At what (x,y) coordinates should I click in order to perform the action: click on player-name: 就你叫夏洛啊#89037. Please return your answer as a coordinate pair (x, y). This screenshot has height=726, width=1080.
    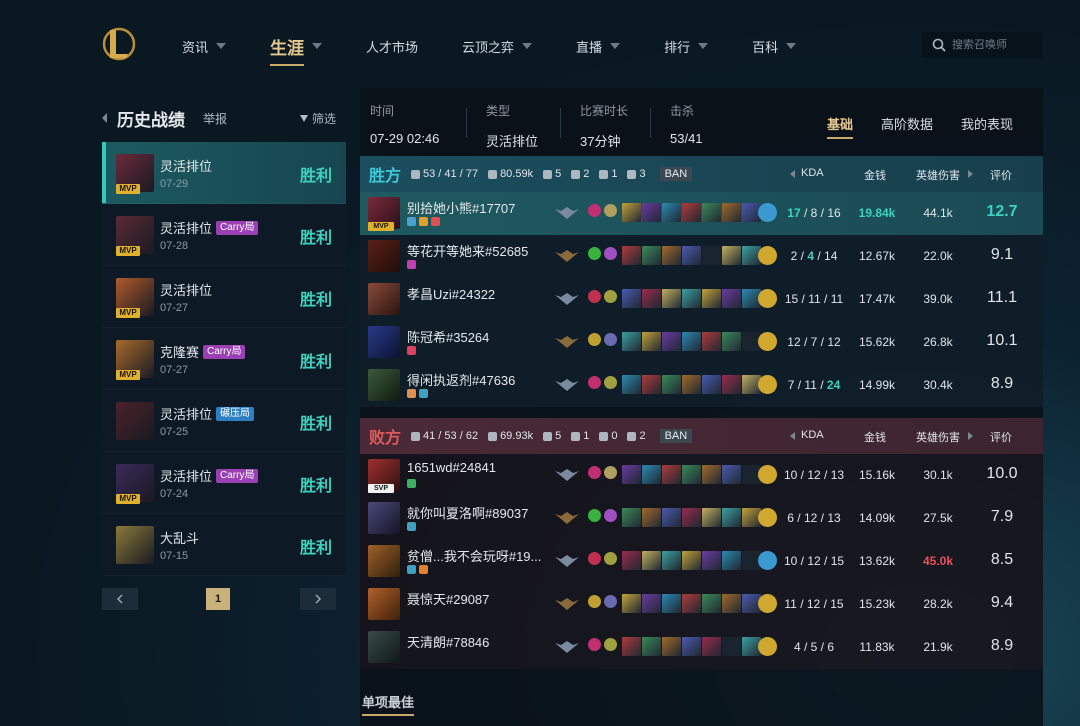
    Looking at the image, I should click on (479, 512).